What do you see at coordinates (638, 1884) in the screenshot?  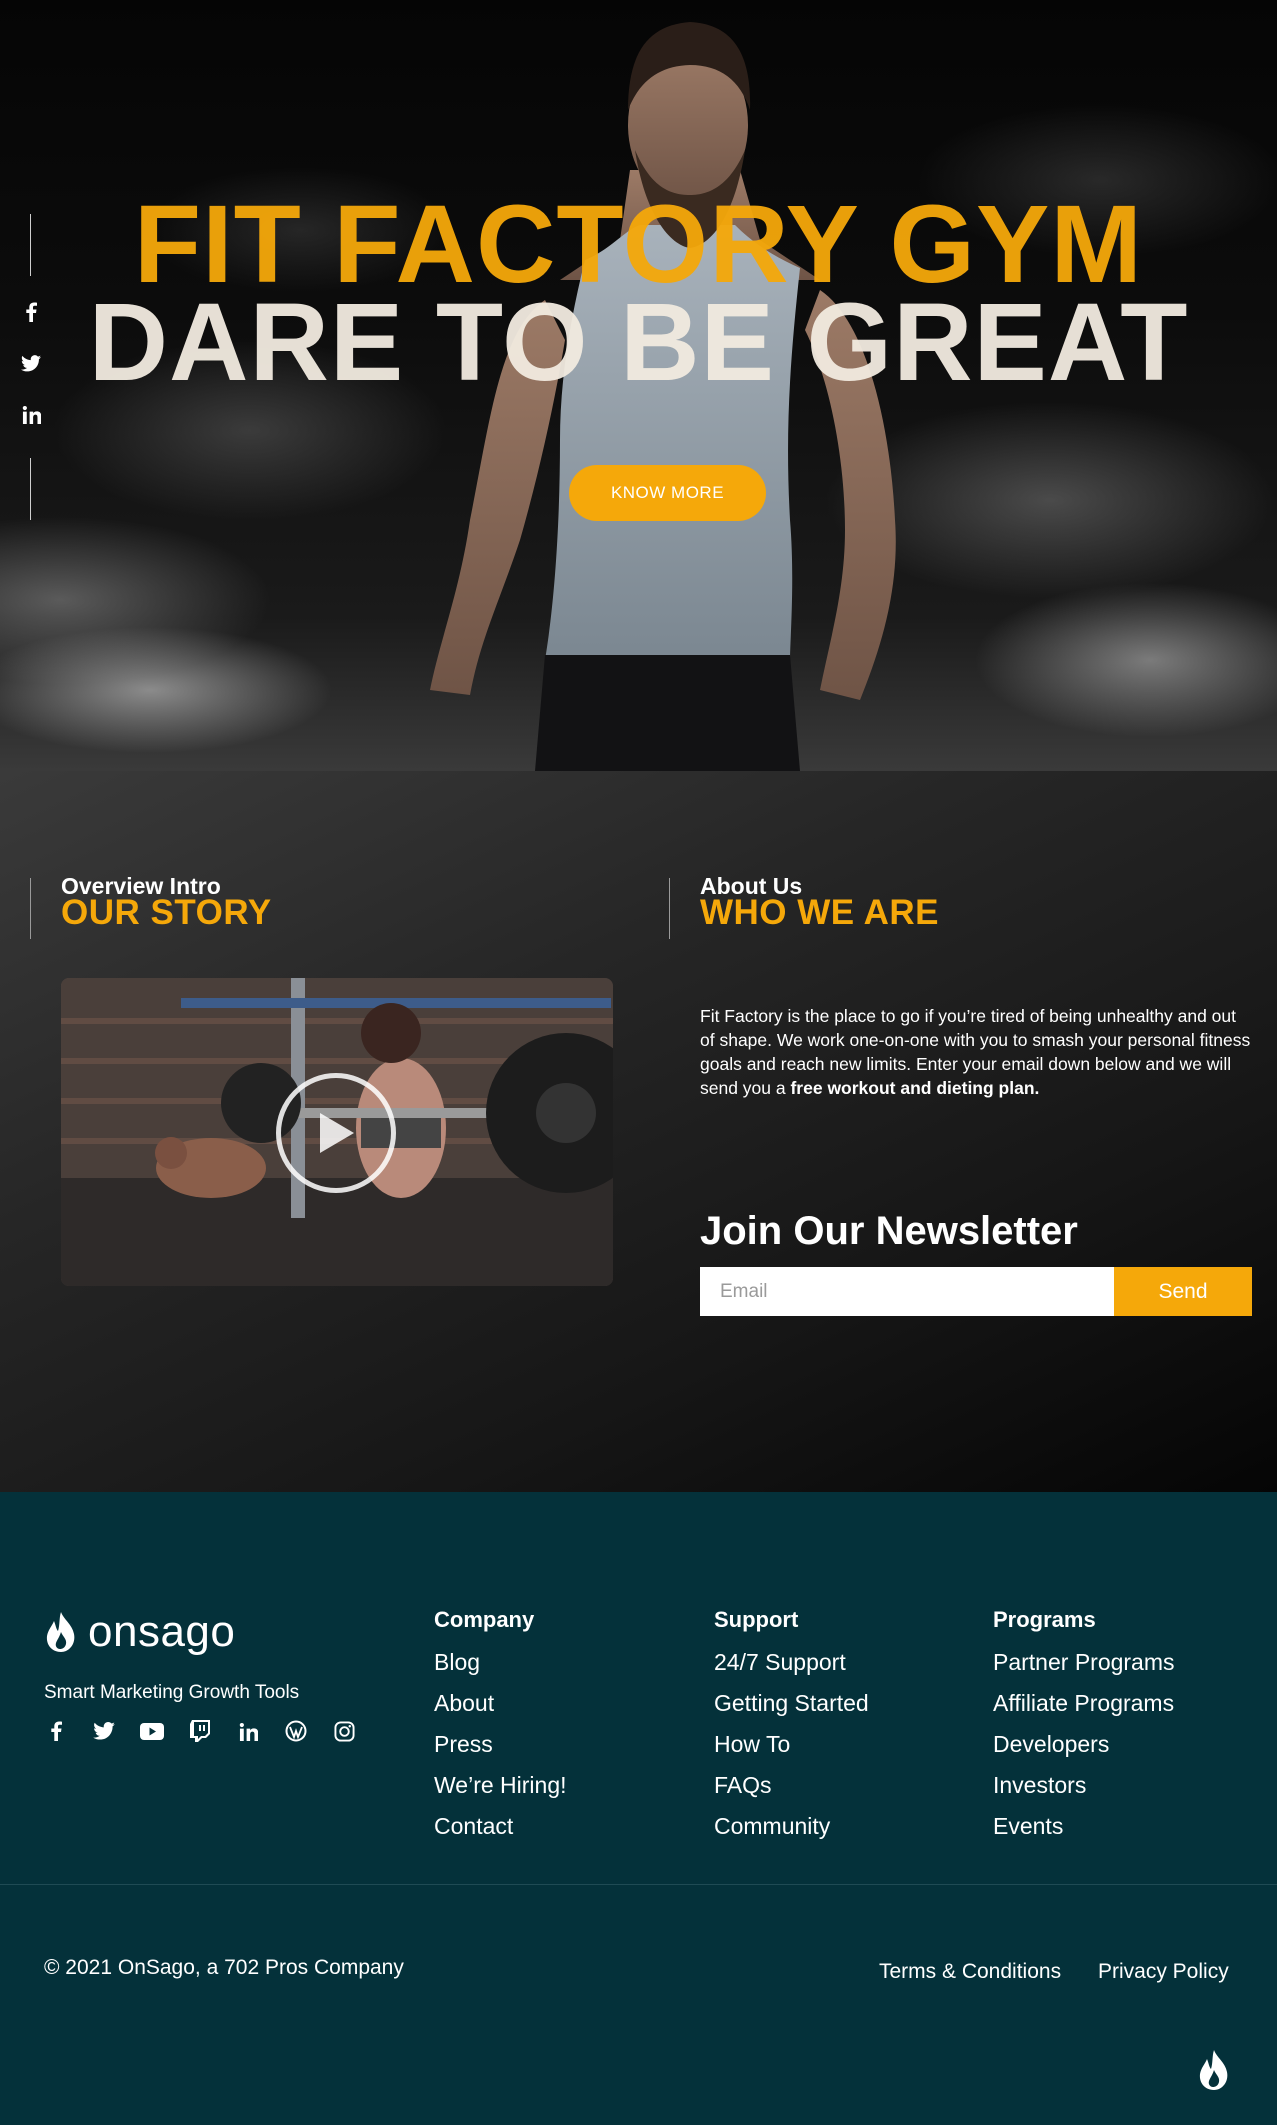 I see `footer-divider` at bounding box center [638, 1884].